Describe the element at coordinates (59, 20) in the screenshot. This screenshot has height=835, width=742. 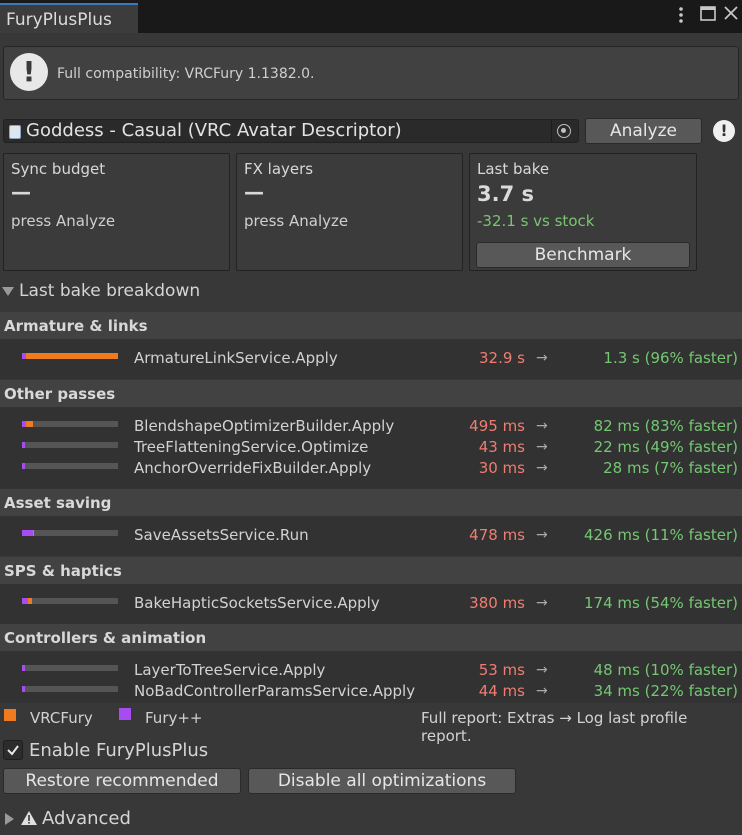
I see `window-tab-label: FuryPlusPlus` at that location.